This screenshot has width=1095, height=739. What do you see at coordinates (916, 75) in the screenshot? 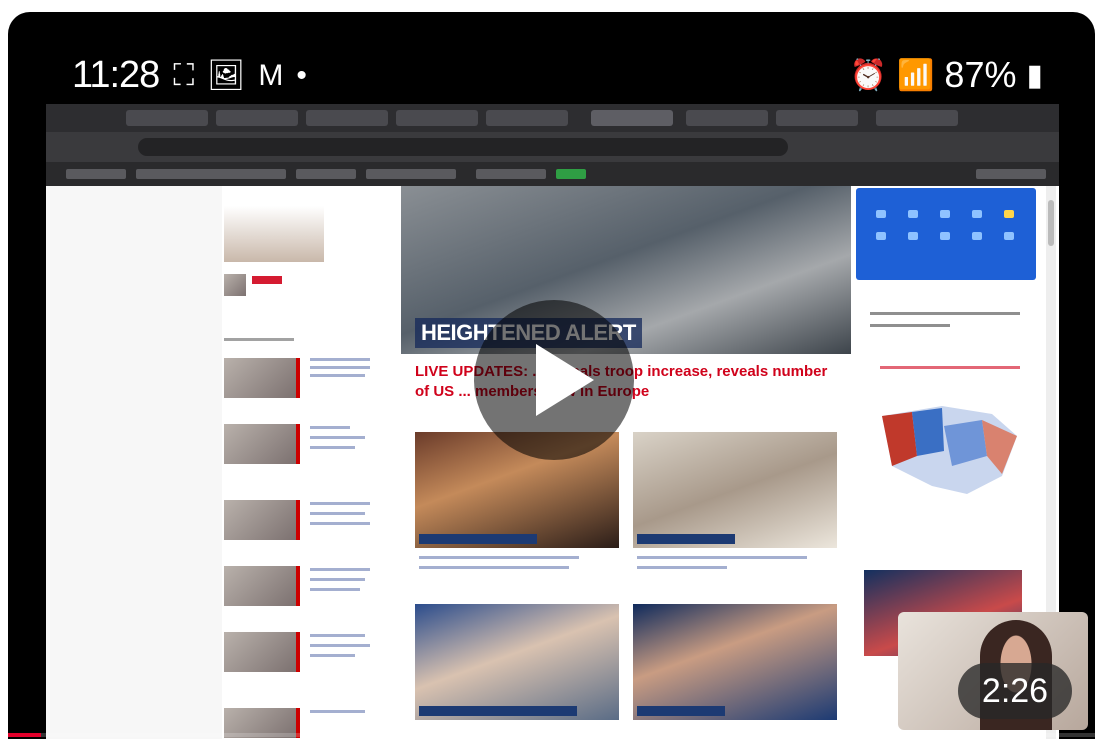
I see `wifi-icon: 📶` at bounding box center [916, 75].